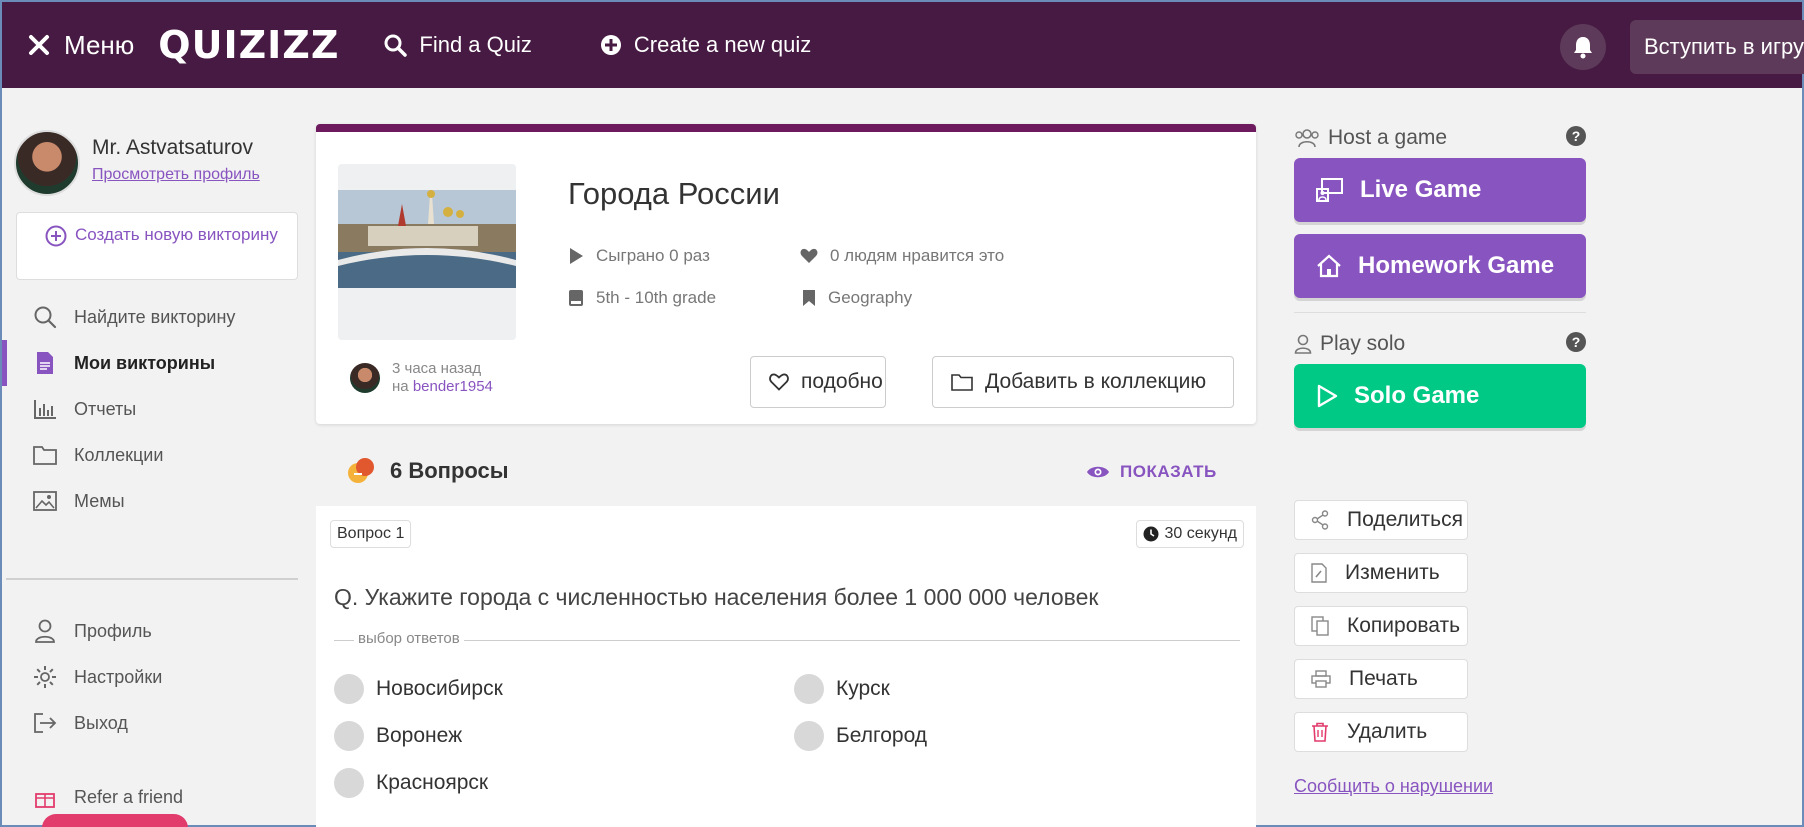  I want to click on sidebar-item-my-quizzes: Мои викторины, so click(150, 363).